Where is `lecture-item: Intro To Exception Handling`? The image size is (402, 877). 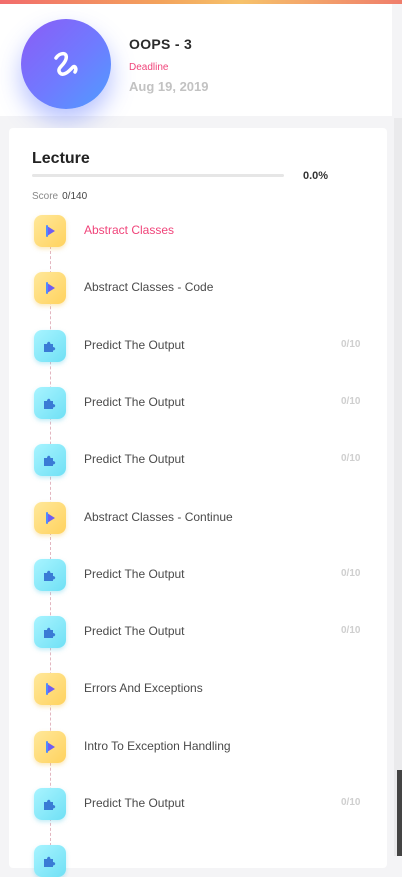 lecture-item: Intro To Exception Handling is located at coordinates (204, 747).